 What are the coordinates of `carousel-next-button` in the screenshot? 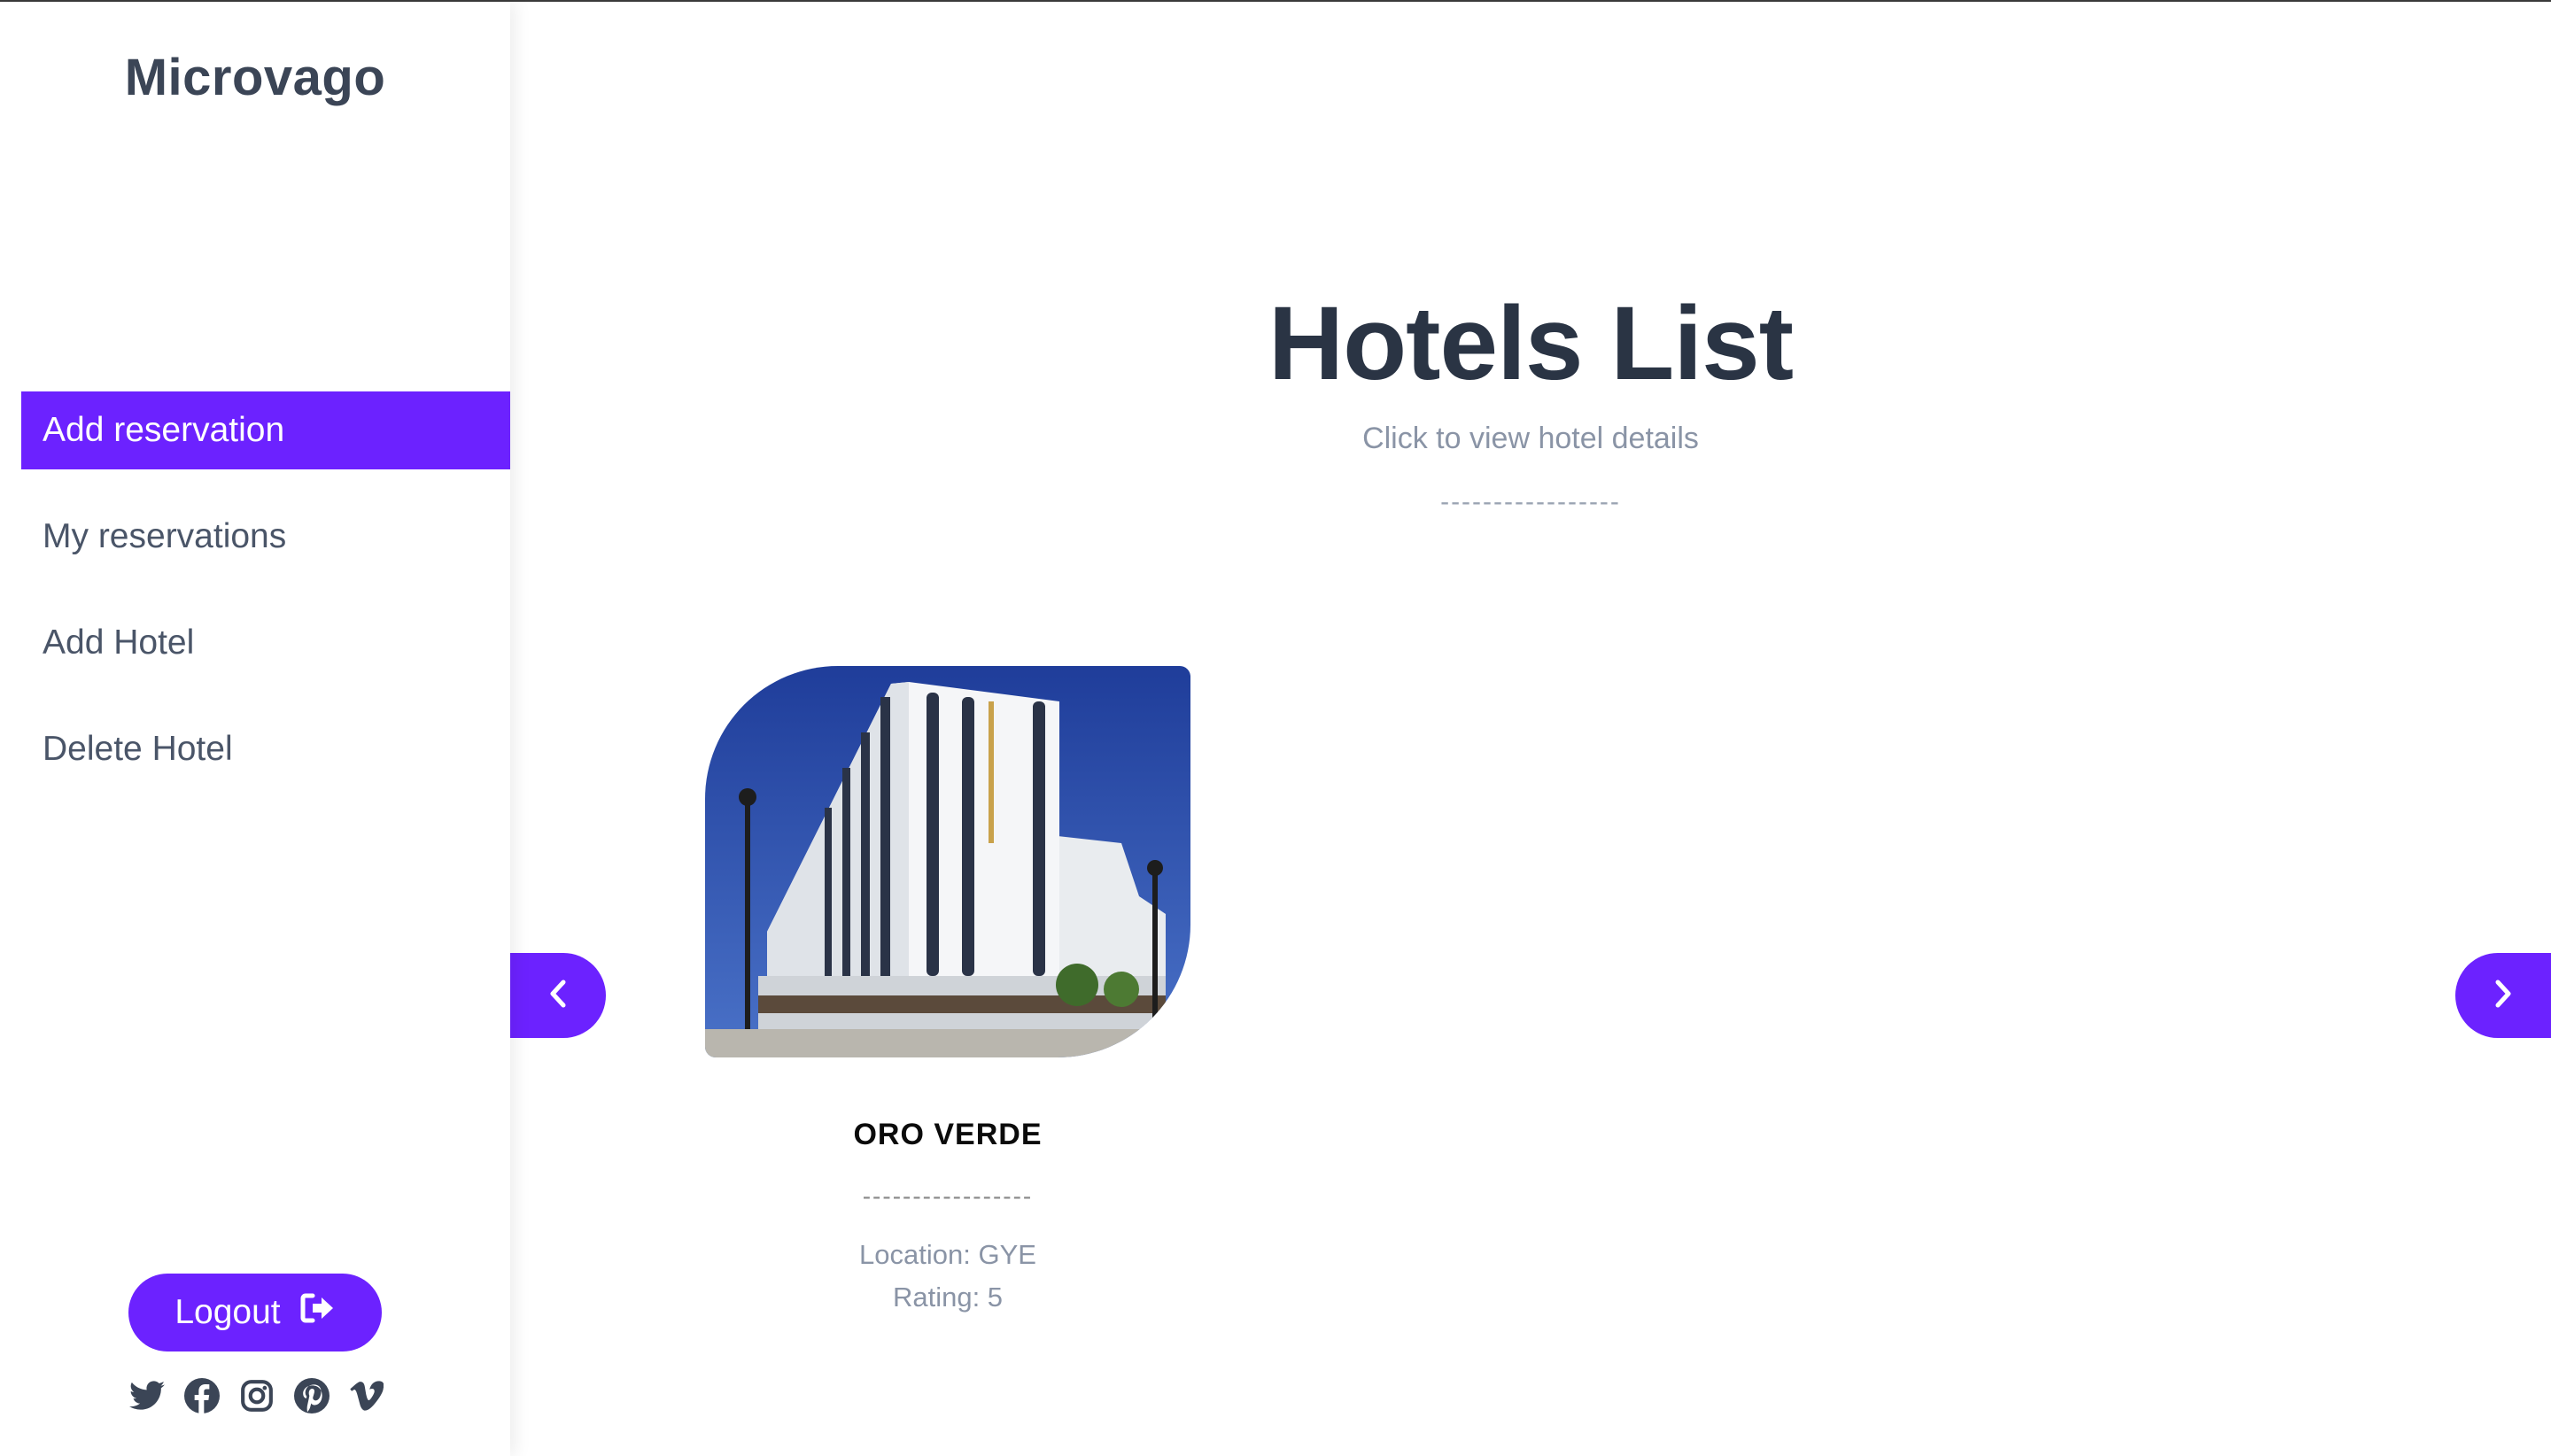 It's located at (2503, 995).